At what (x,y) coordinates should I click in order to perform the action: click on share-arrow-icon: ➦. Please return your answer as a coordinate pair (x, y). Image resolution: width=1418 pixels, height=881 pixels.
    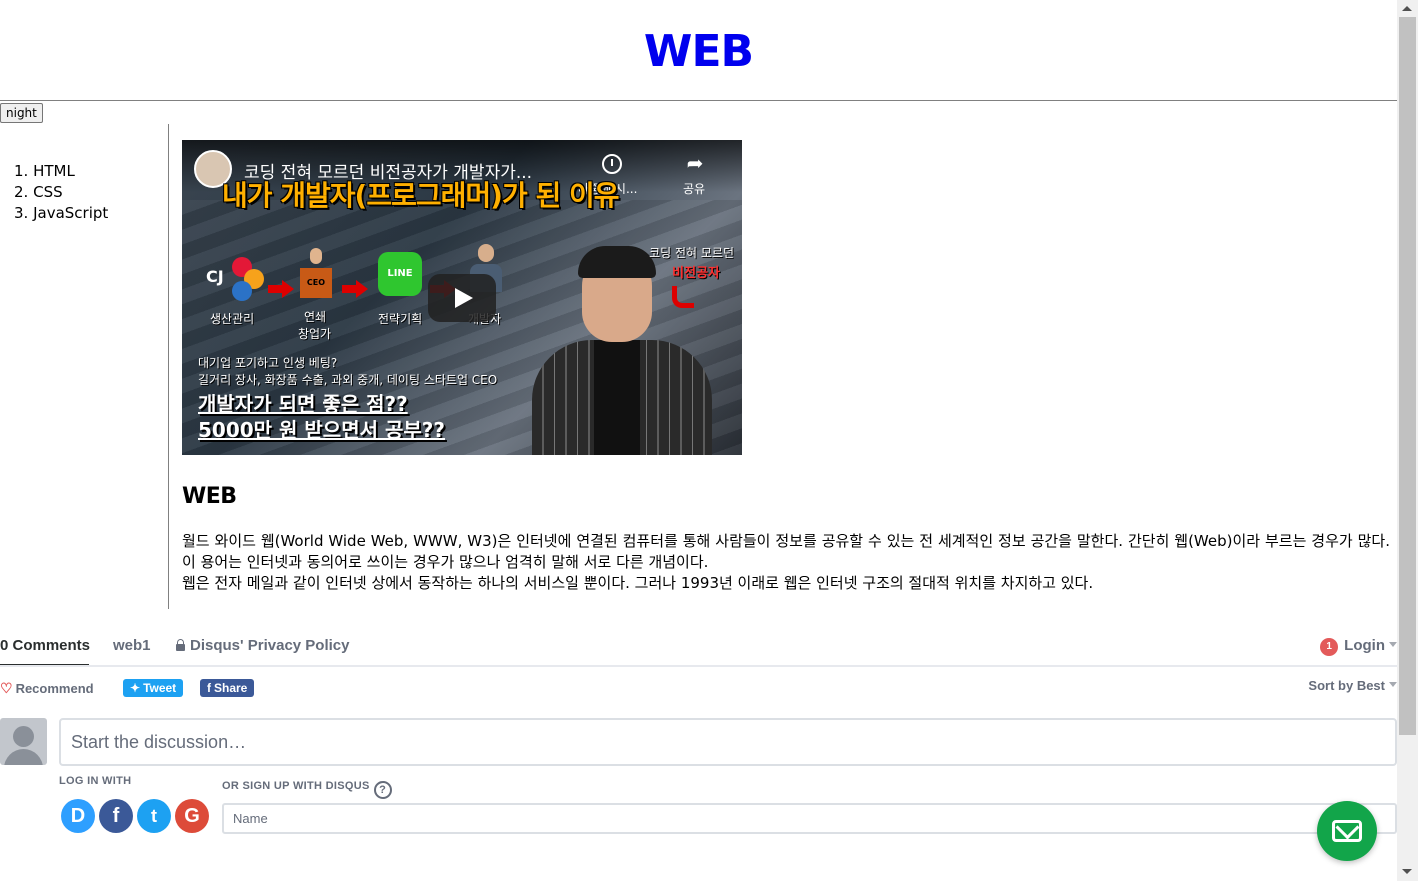
    Looking at the image, I should click on (695, 163).